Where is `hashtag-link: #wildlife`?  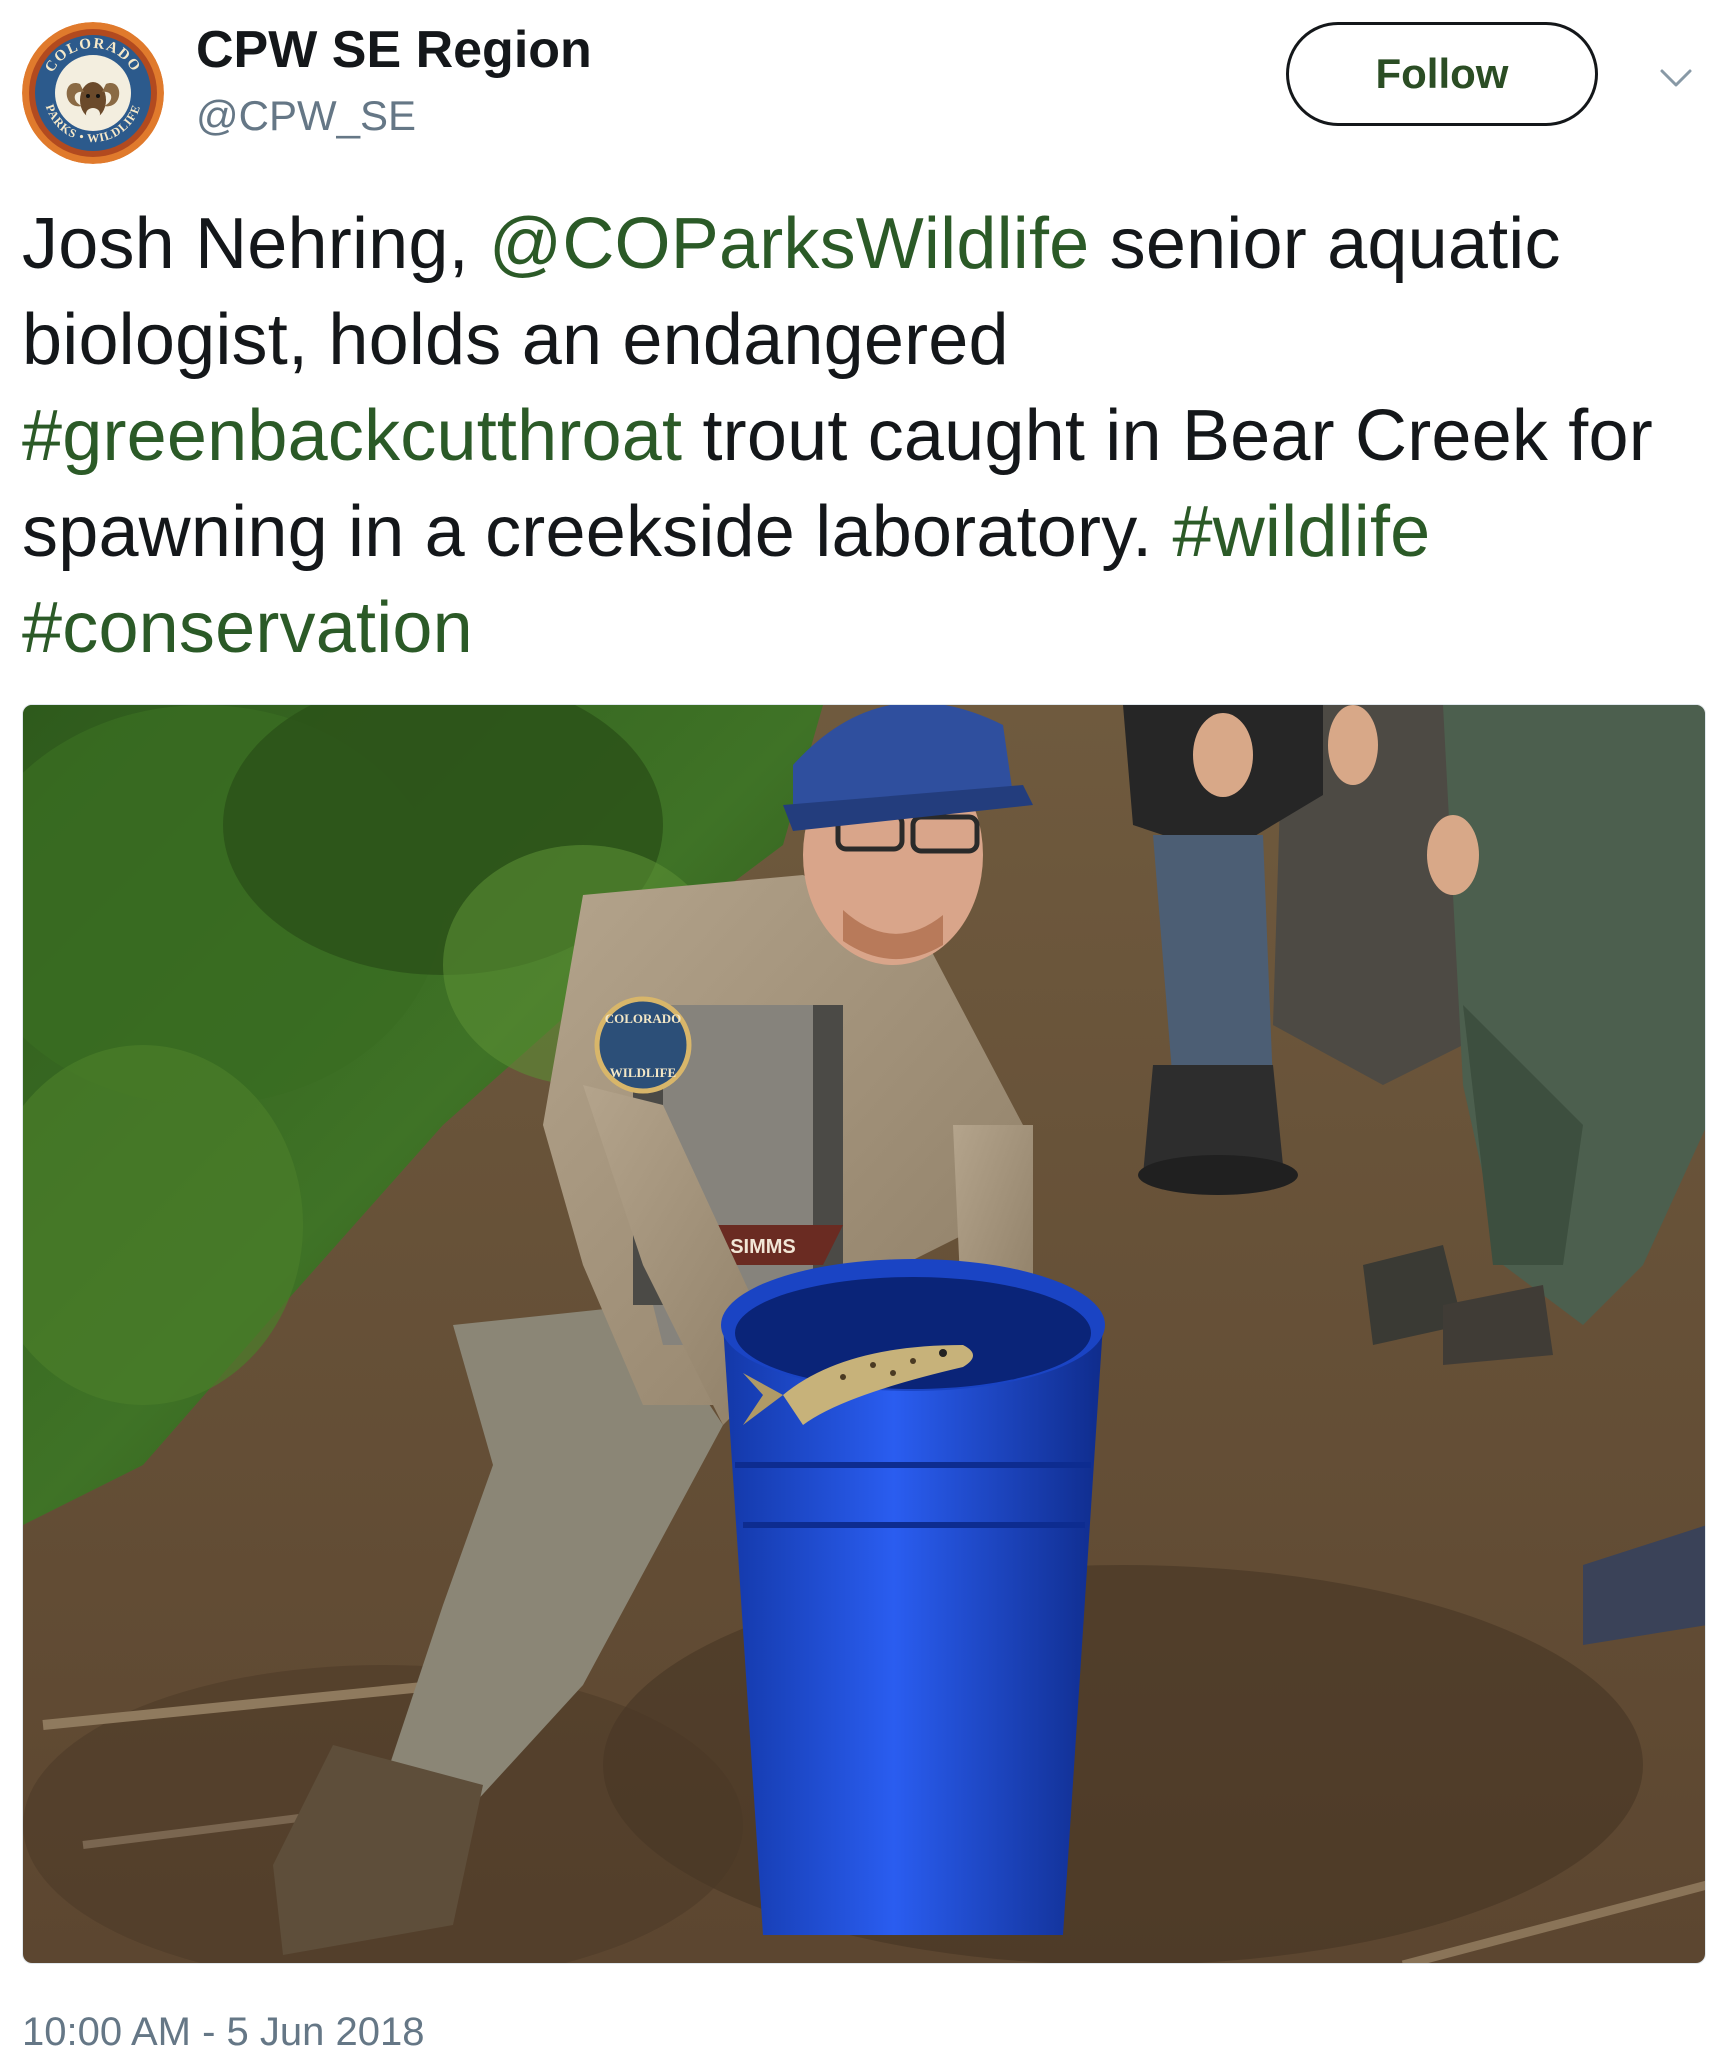
hashtag-link: #wildlife is located at coordinates (1301, 532).